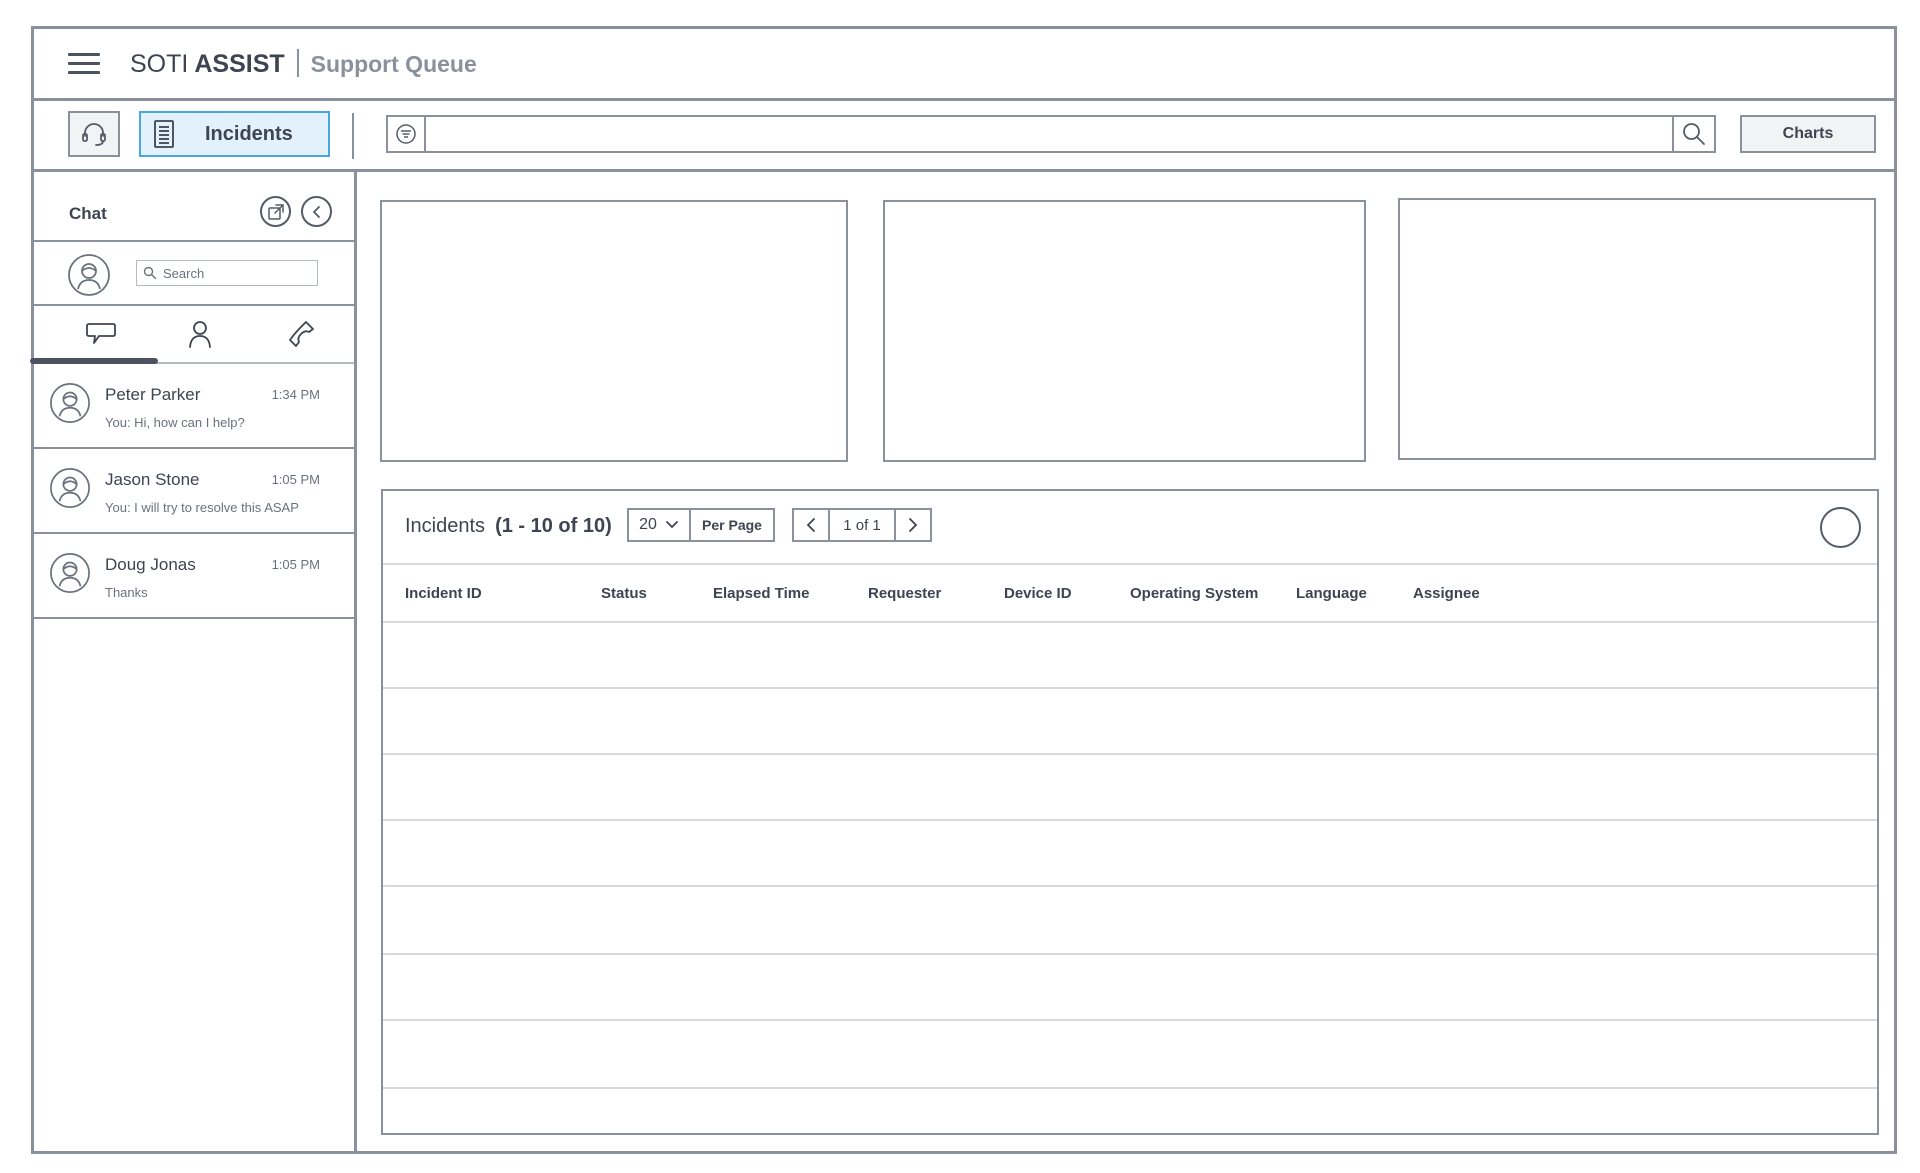 Image resolution: width=1920 pixels, height=1173 pixels. I want to click on search-button, so click(1693, 134).